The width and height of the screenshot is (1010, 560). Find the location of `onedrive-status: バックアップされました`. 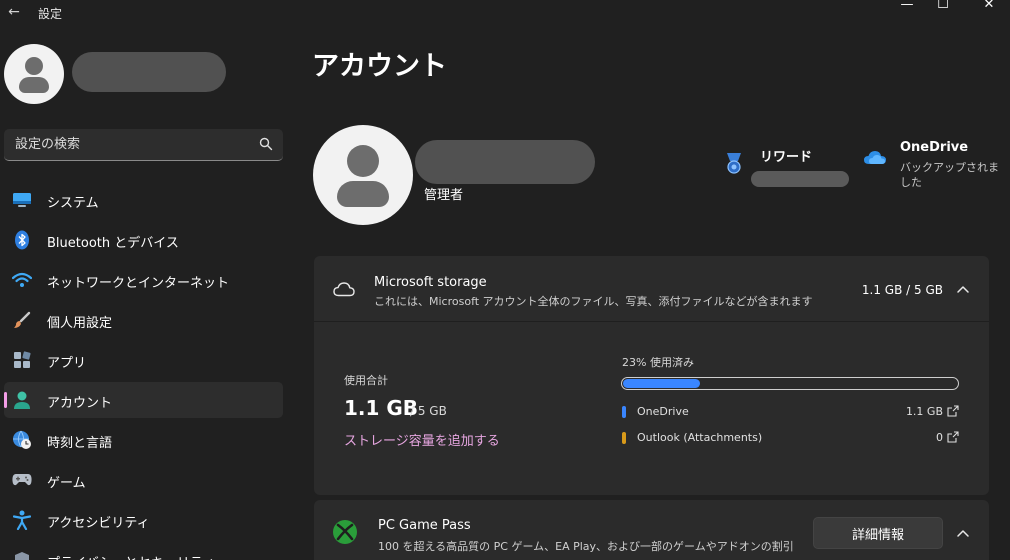

onedrive-status: バックアップされました is located at coordinates (949, 175).